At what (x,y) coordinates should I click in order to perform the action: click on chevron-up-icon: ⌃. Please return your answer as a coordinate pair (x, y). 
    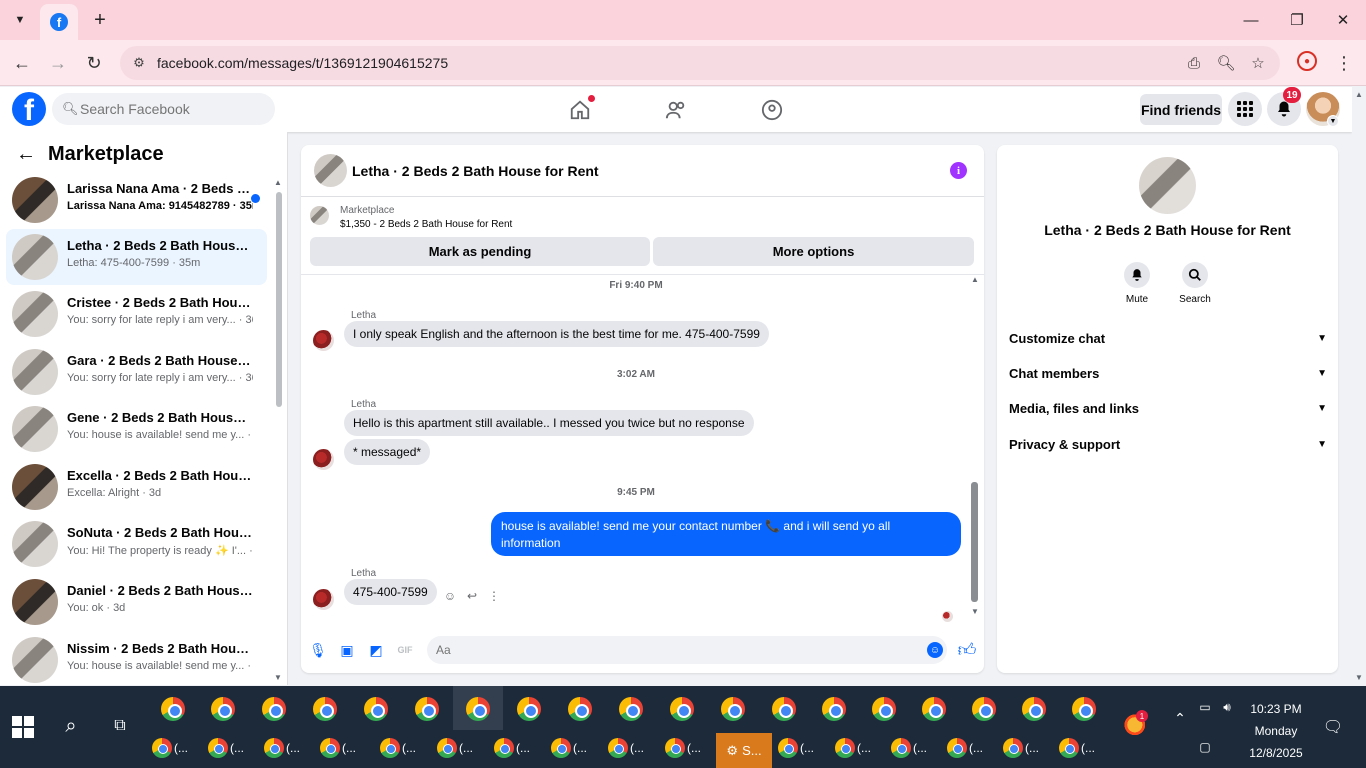
    Looking at the image, I should click on (1180, 718).